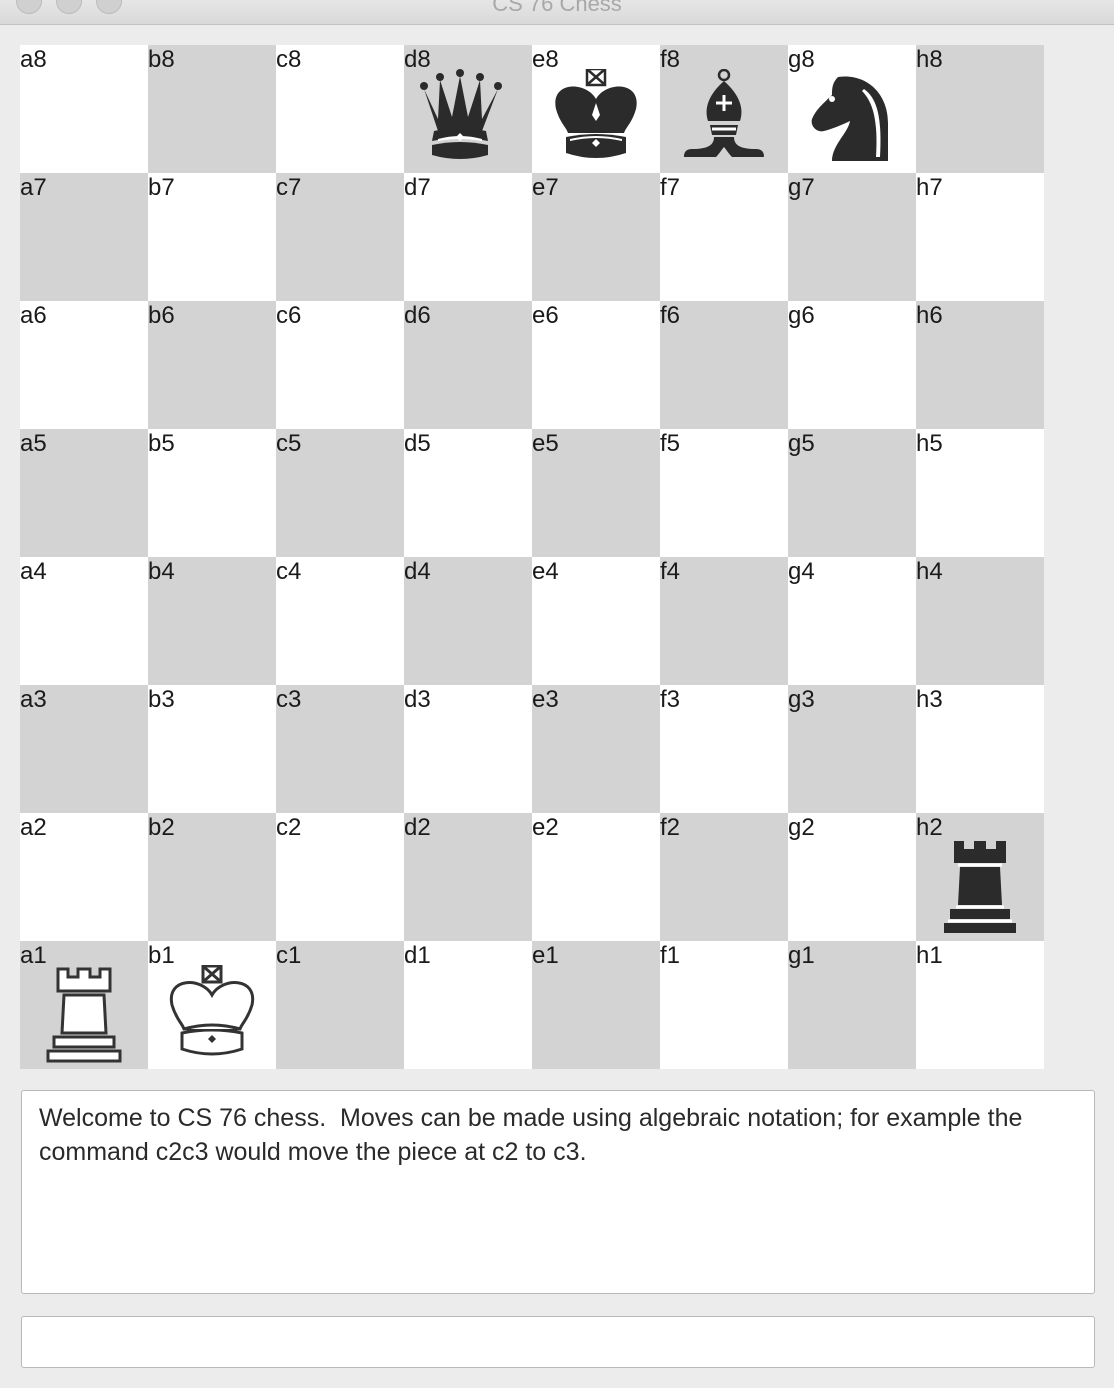  What do you see at coordinates (468, 877) in the screenshot?
I see `square-d2: d2` at bounding box center [468, 877].